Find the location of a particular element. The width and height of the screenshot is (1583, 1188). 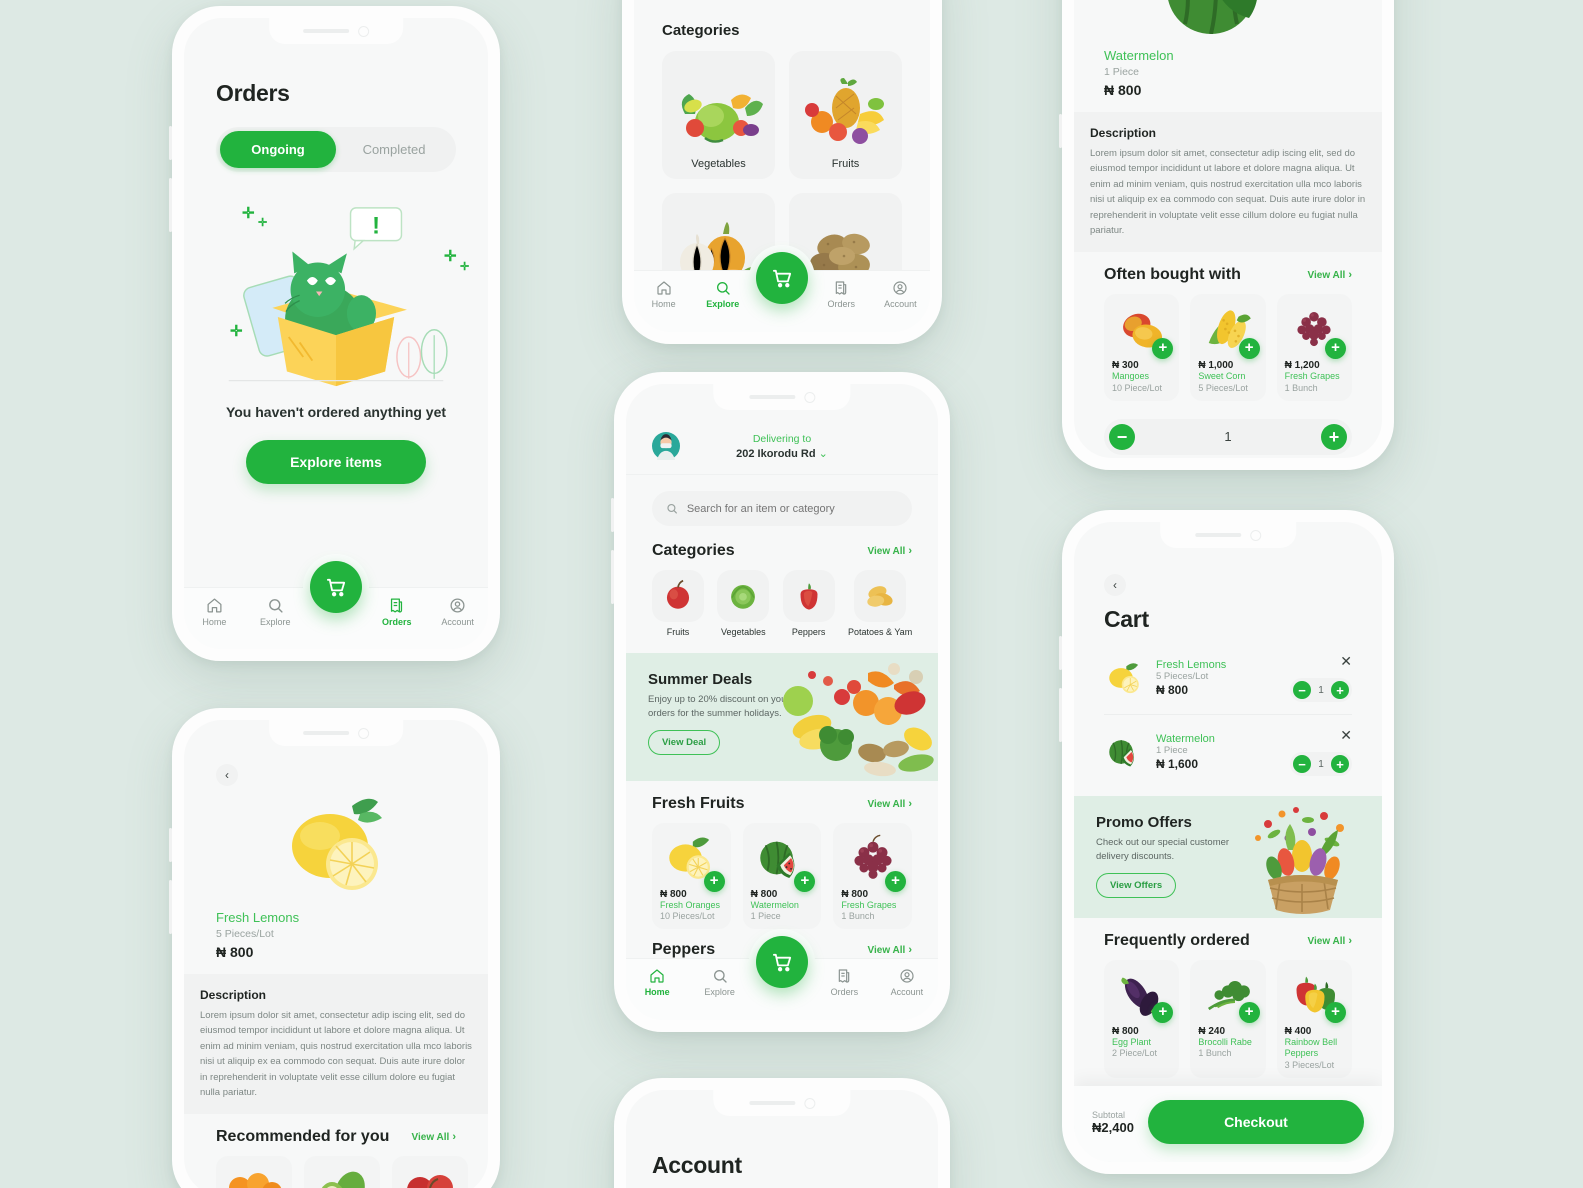

product-card: + ₦ 240 Brocolli Rabe 1 Bunch is located at coordinates (1228, 1019).